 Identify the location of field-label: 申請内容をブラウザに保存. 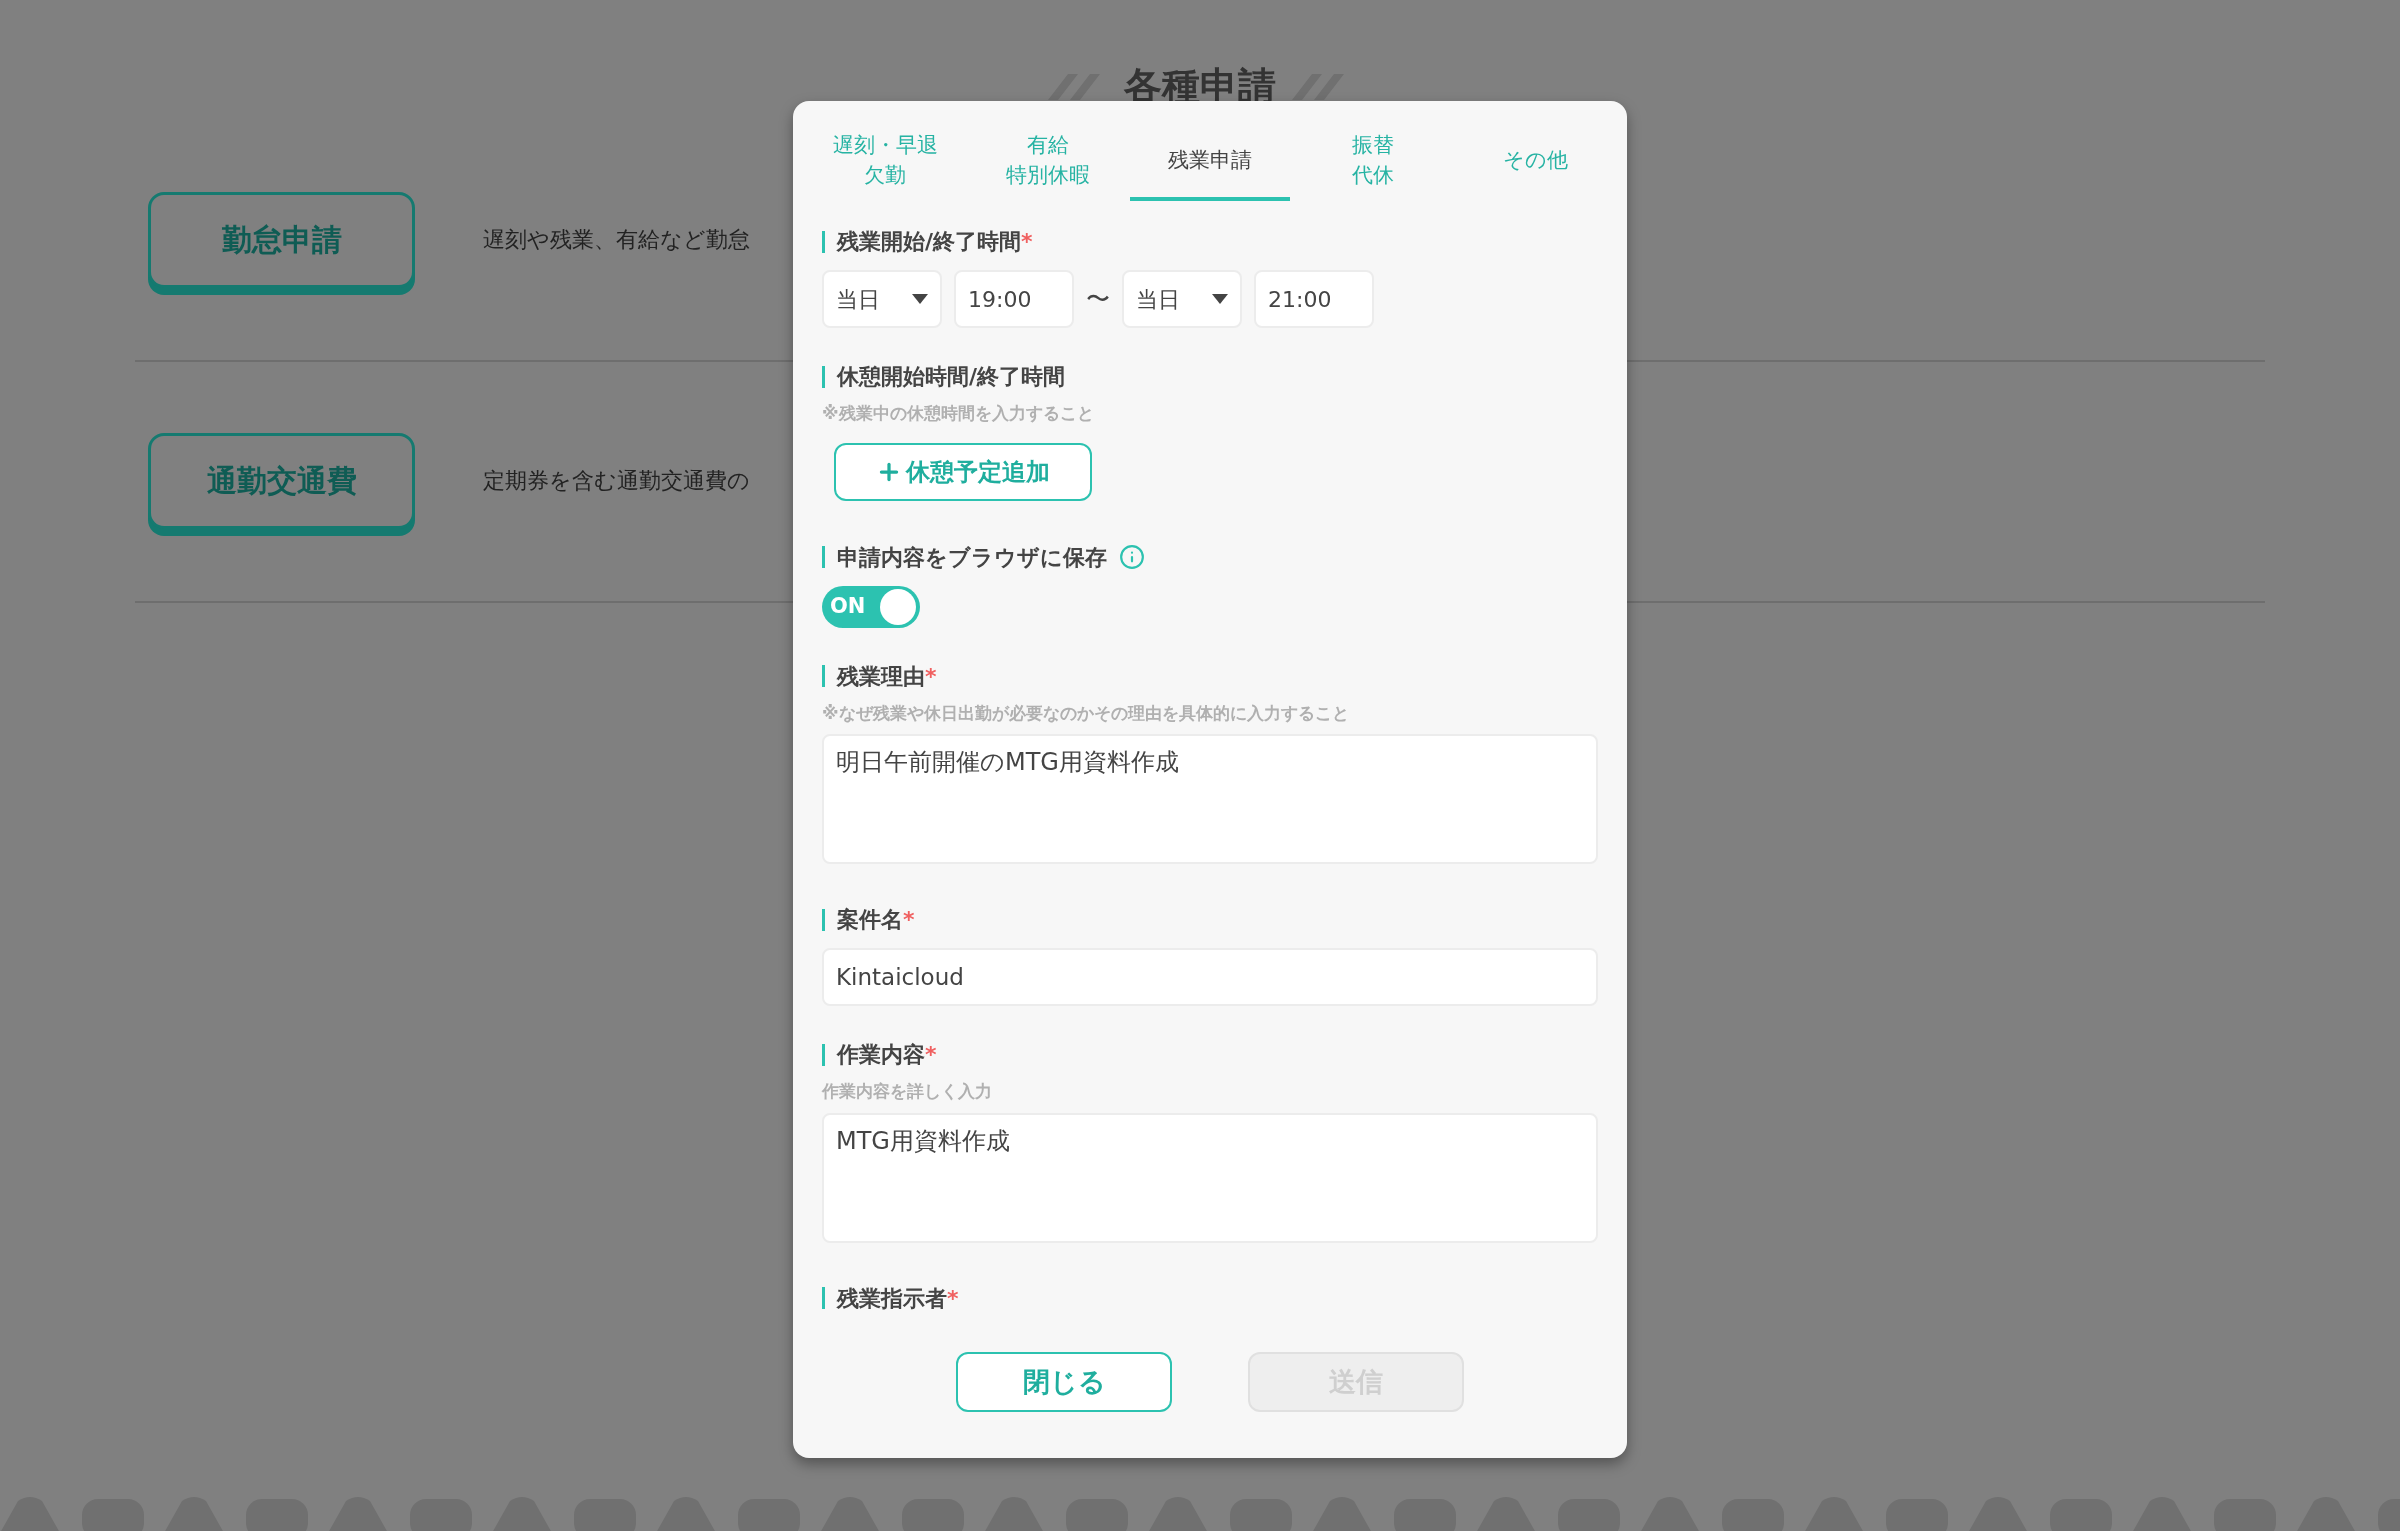
(972, 557).